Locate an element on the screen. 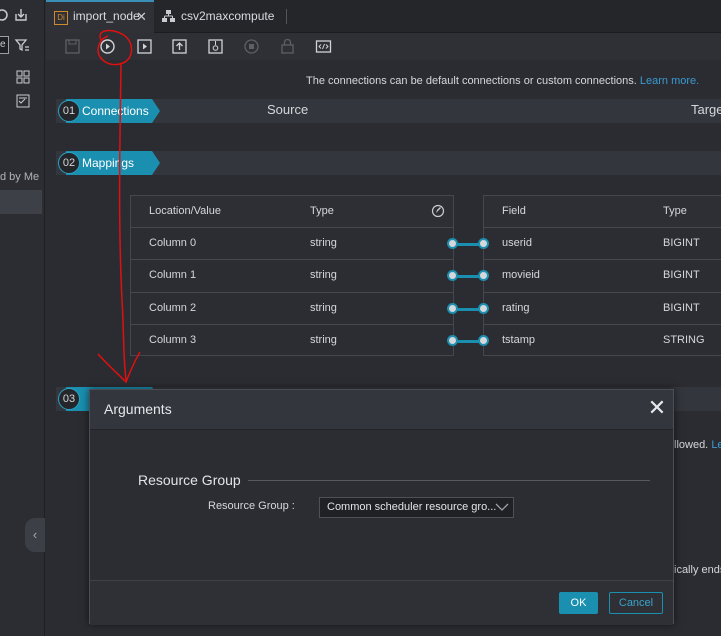 This screenshot has height=636, width=721. tab-csv2maxcompute: csv2maxcompute is located at coordinates (220, 16).